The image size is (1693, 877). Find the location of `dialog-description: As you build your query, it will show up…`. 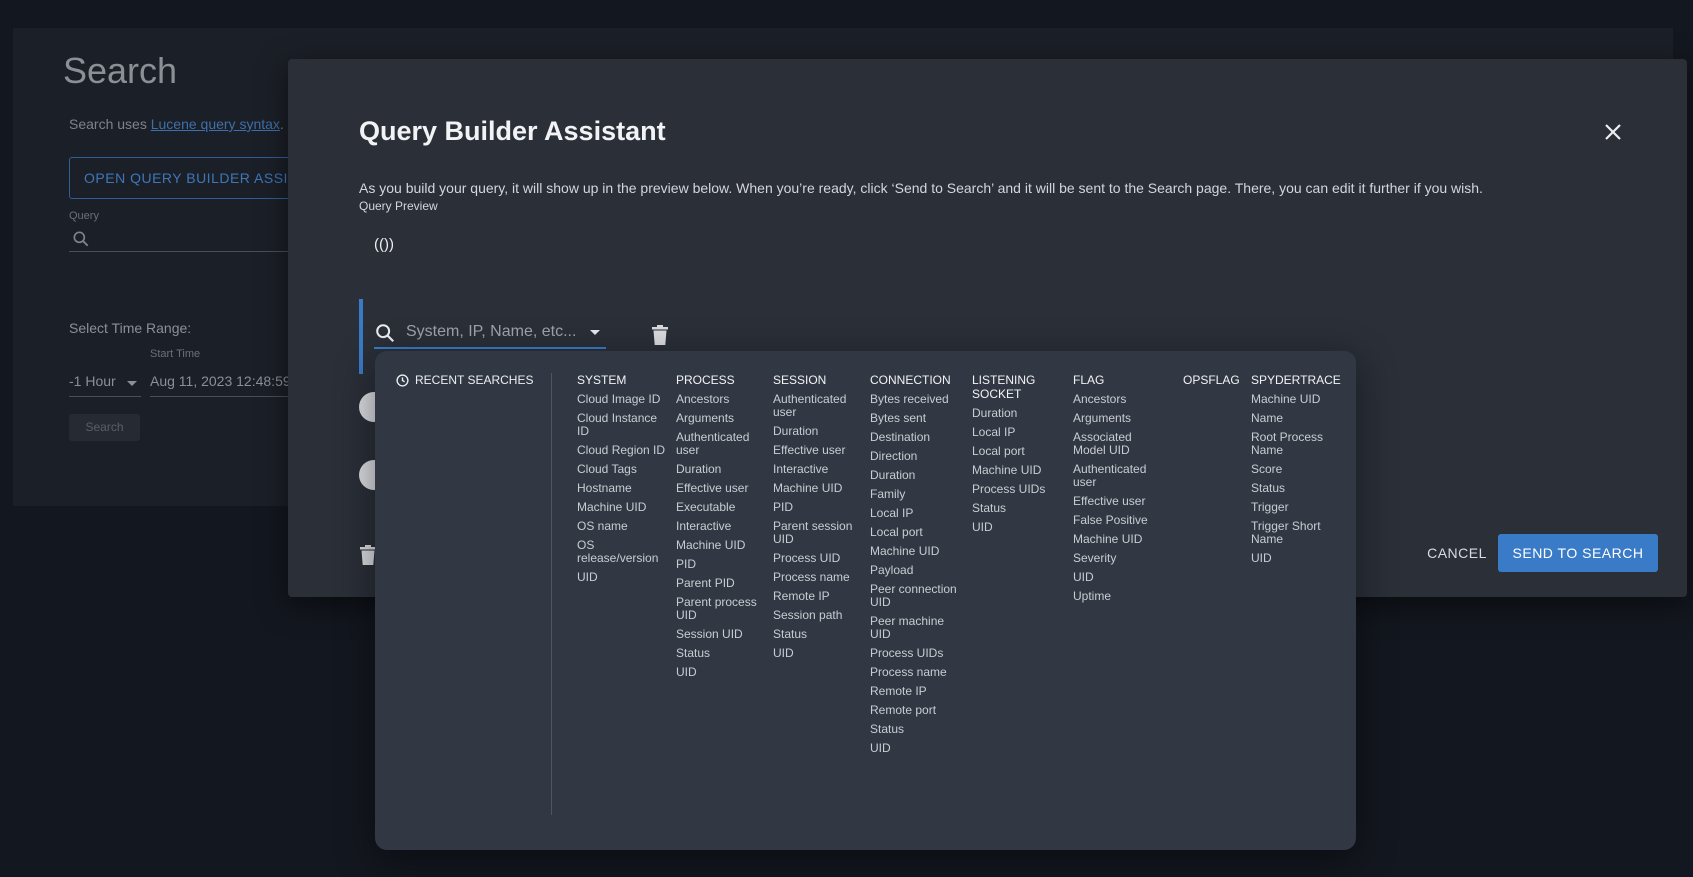

dialog-description: As you build your query, it will show up… is located at coordinates (921, 188).